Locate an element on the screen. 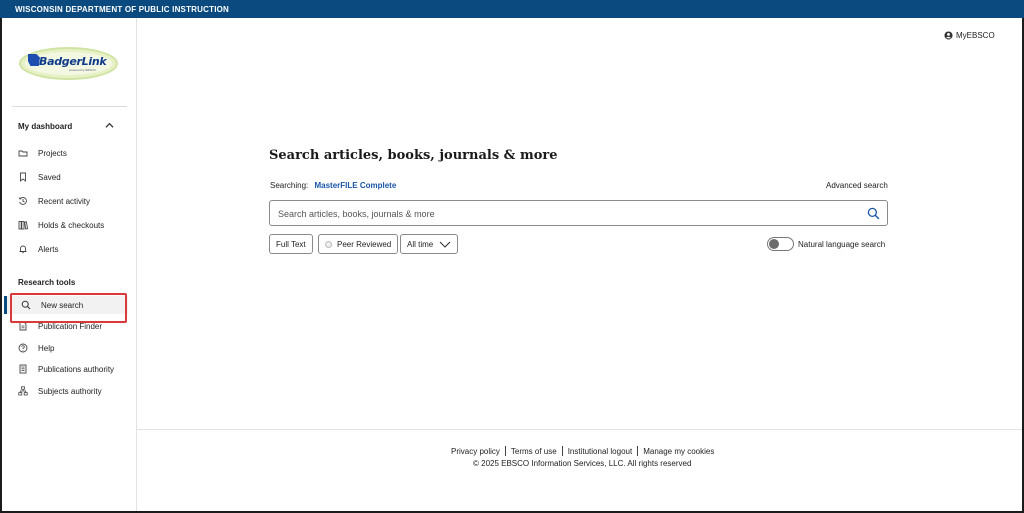 This screenshot has height=513, width=1024. manage-cookies-link: Manage my cookies is located at coordinates (678, 451).